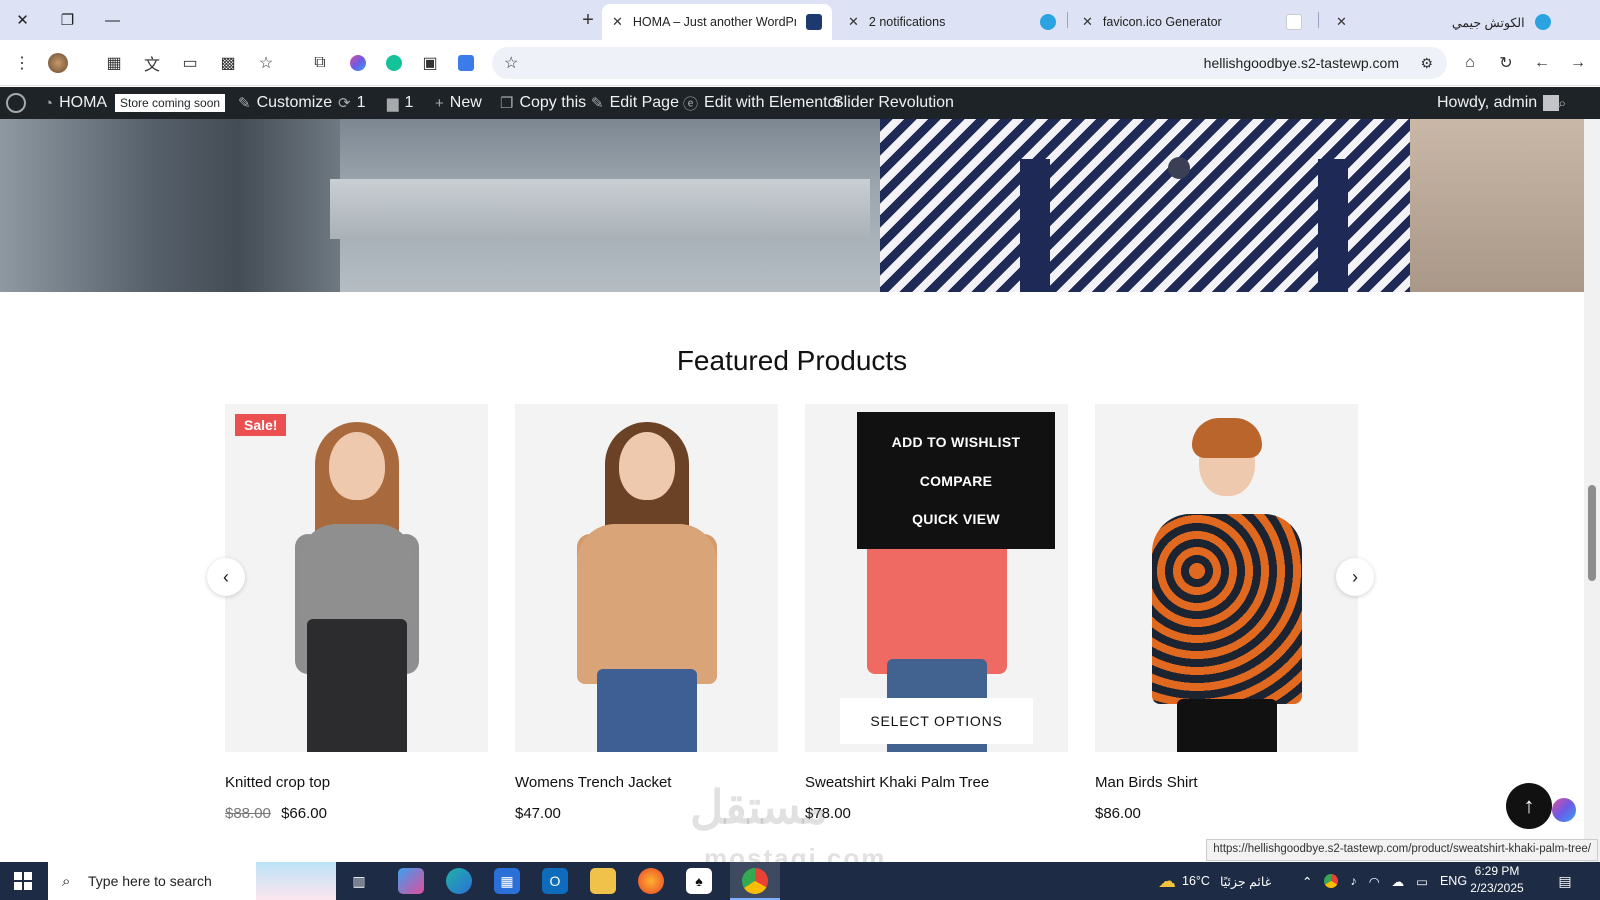 The height and width of the screenshot is (900, 1600). Describe the element at coordinates (1562, 103) in the screenshot. I see `search-icon: ⌕` at that location.